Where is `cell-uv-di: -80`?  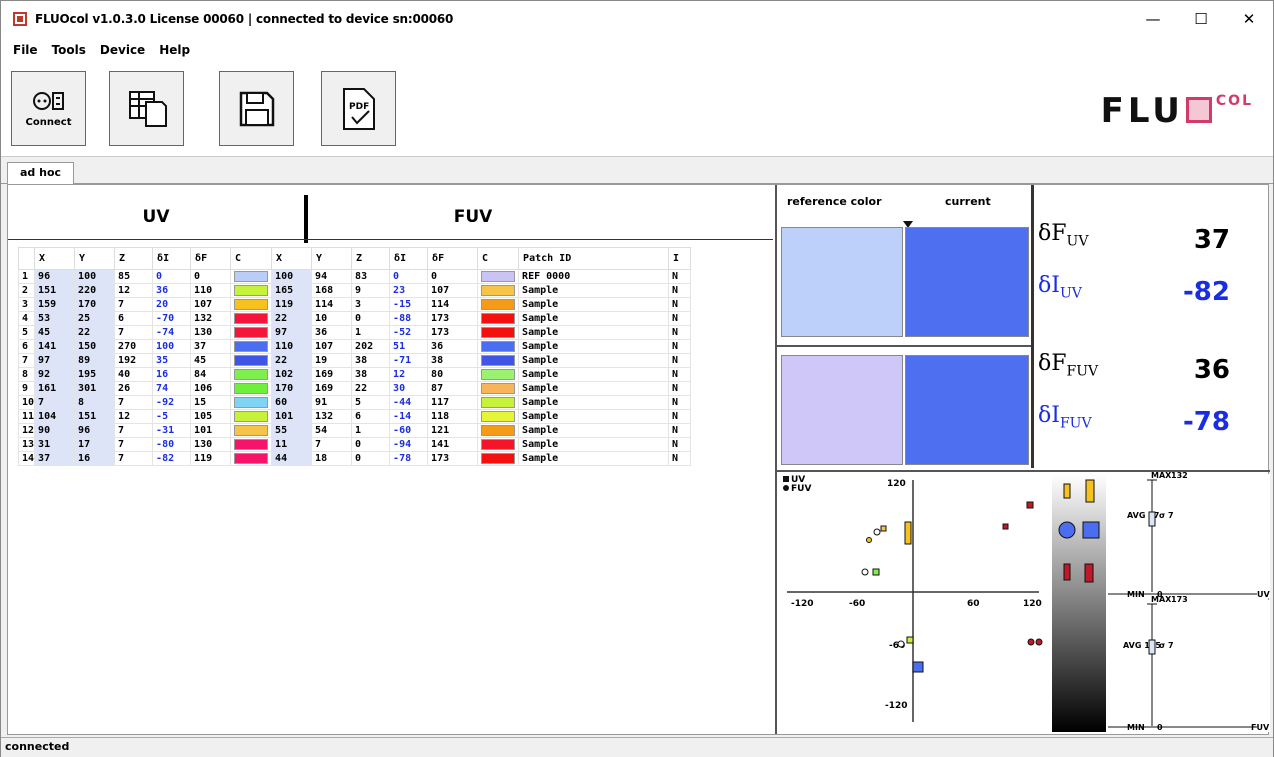 cell-uv-di: -80 is located at coordinates (172, 444).